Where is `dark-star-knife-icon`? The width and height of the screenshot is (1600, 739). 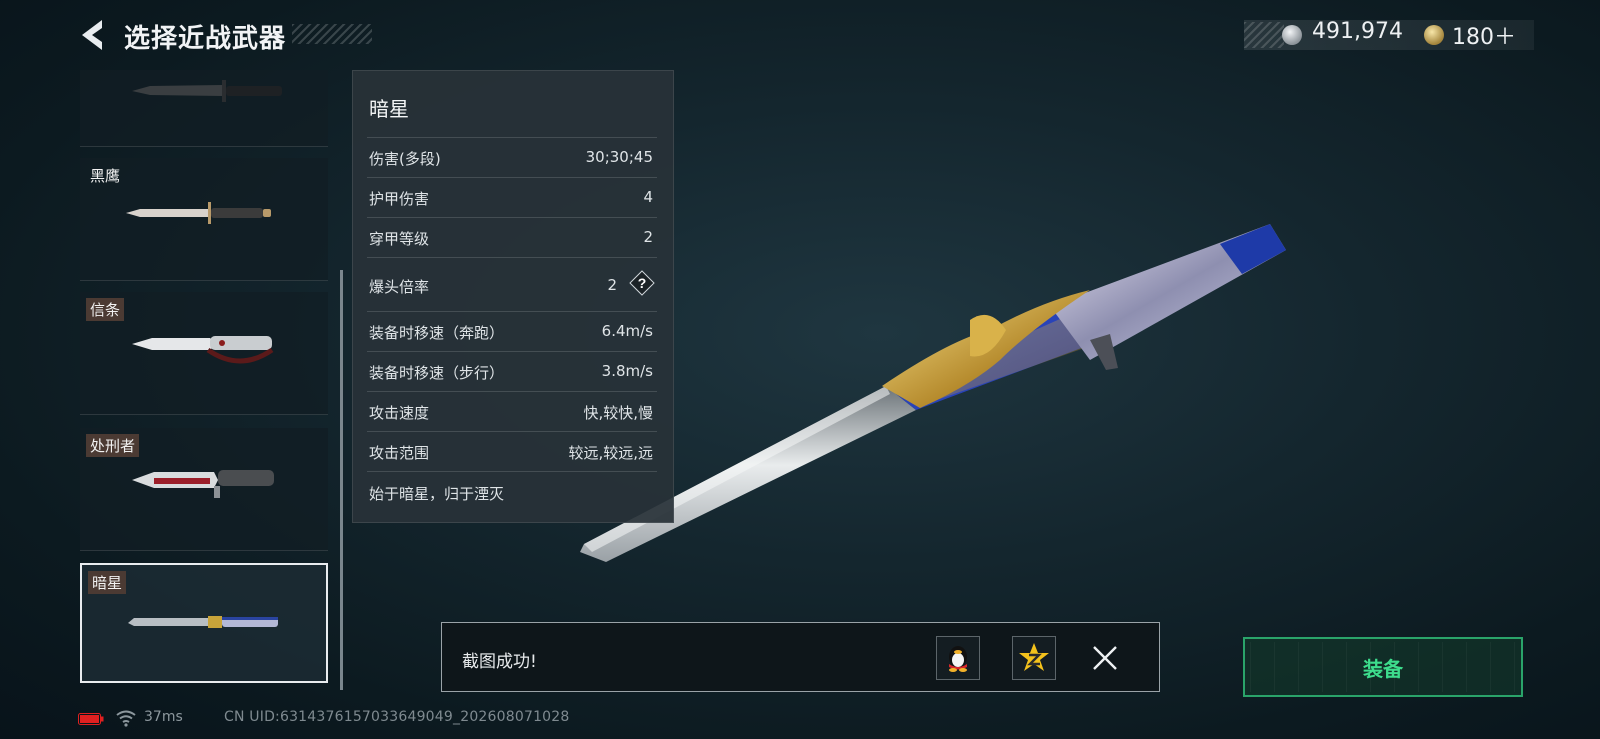 dark-star-knife-icon is located at coordinates (203, 622).